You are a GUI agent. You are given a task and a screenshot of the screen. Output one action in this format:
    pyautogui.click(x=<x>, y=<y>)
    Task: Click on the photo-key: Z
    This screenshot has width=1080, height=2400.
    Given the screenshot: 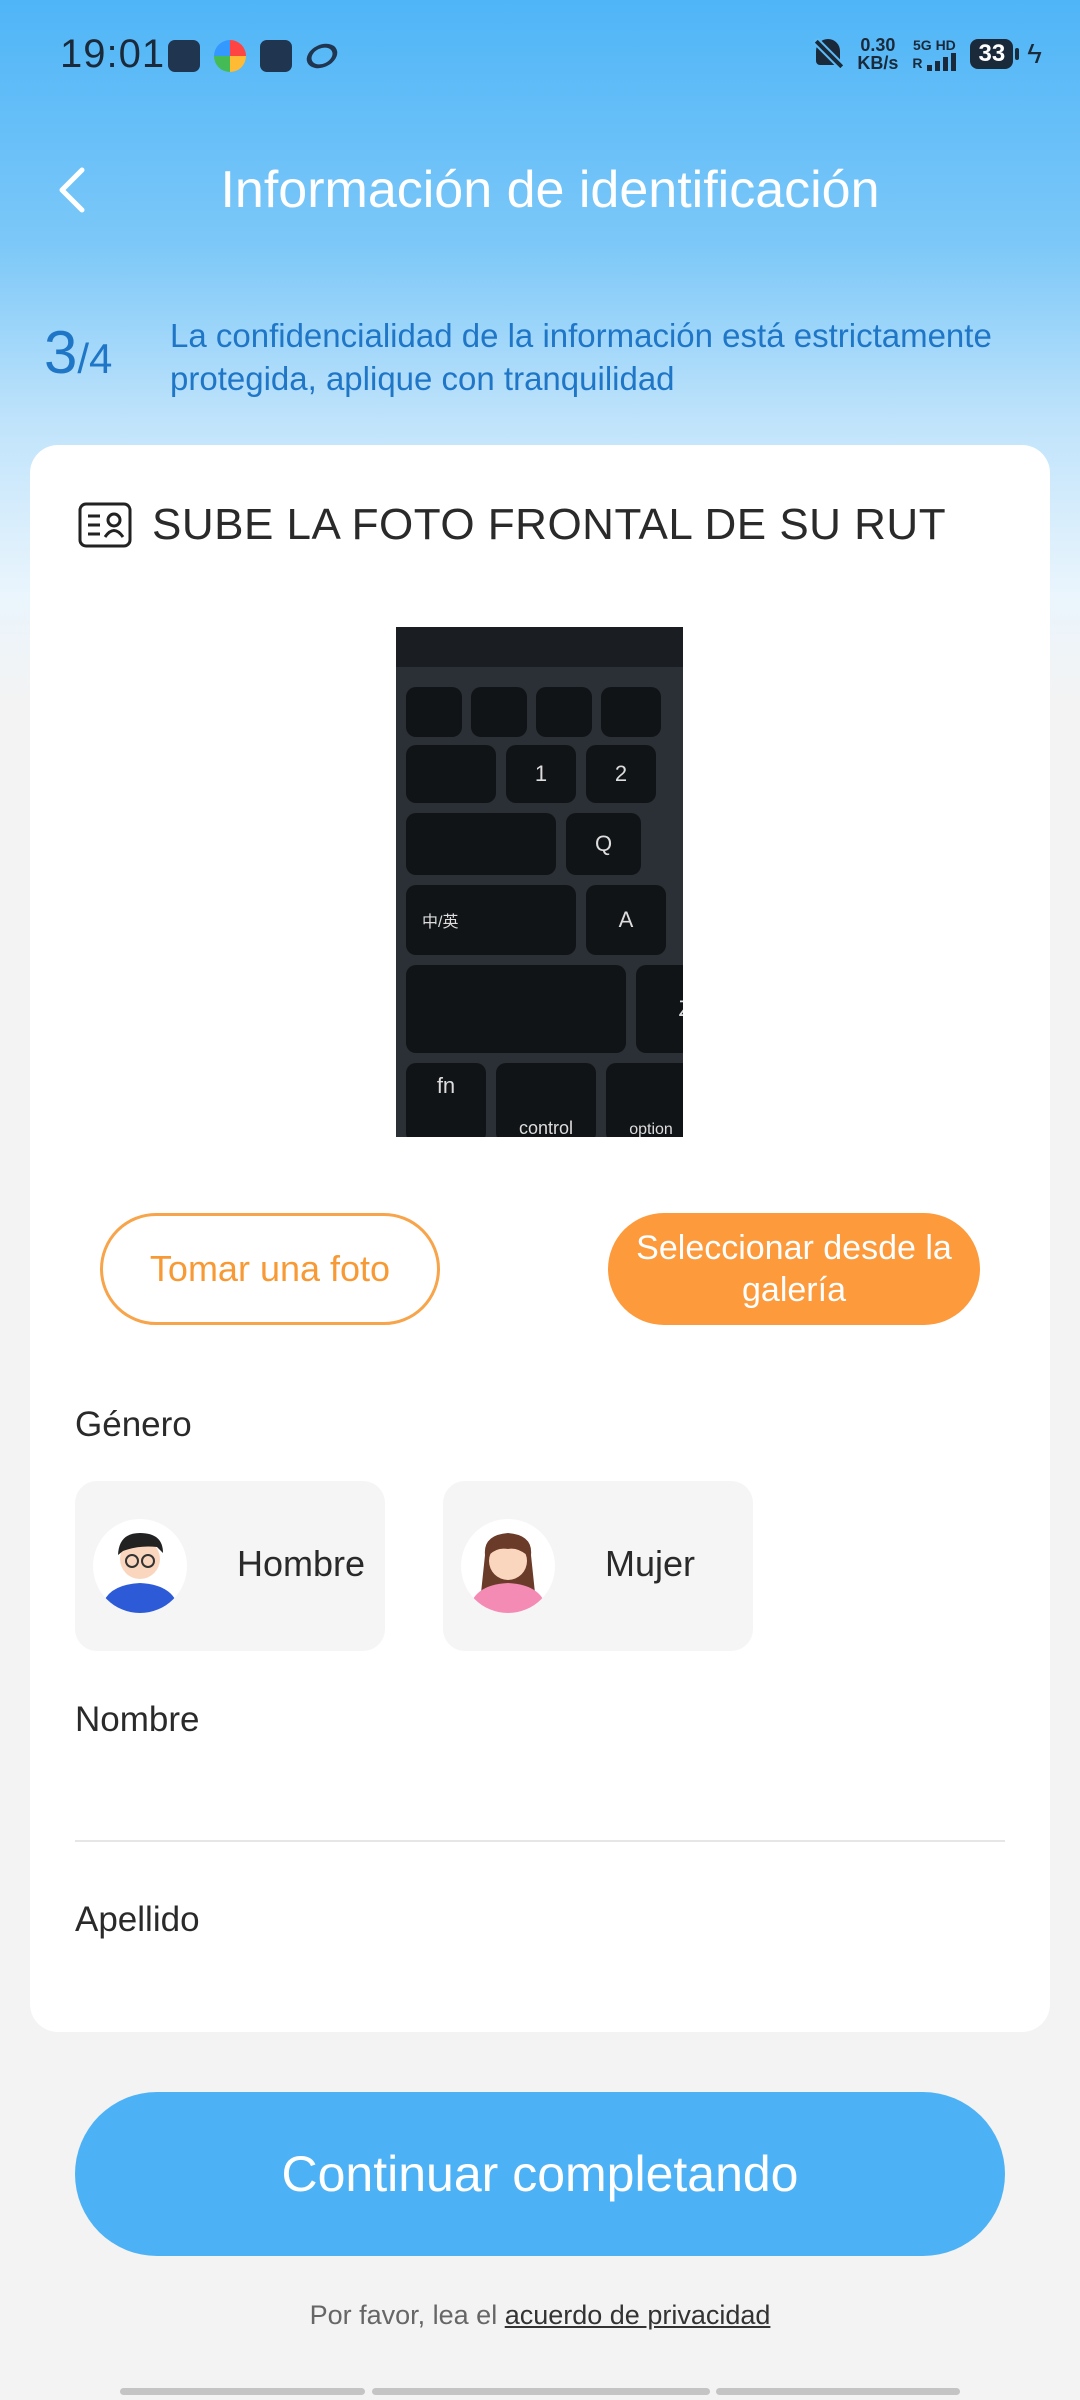 What is the action you would take?
    pyautogui.click(x=659, y=1009)
    